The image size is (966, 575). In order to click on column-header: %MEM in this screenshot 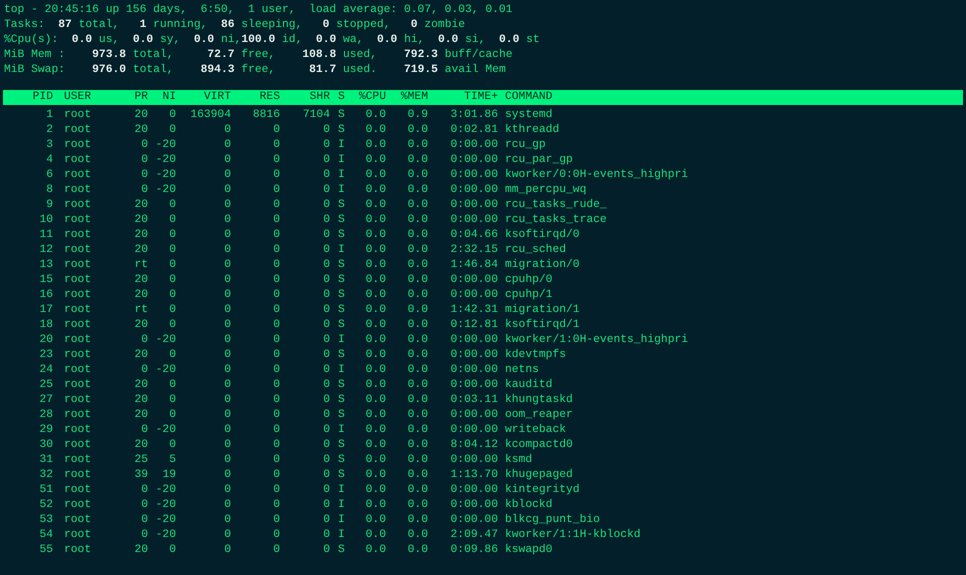, I will do `click(414, 97)`.